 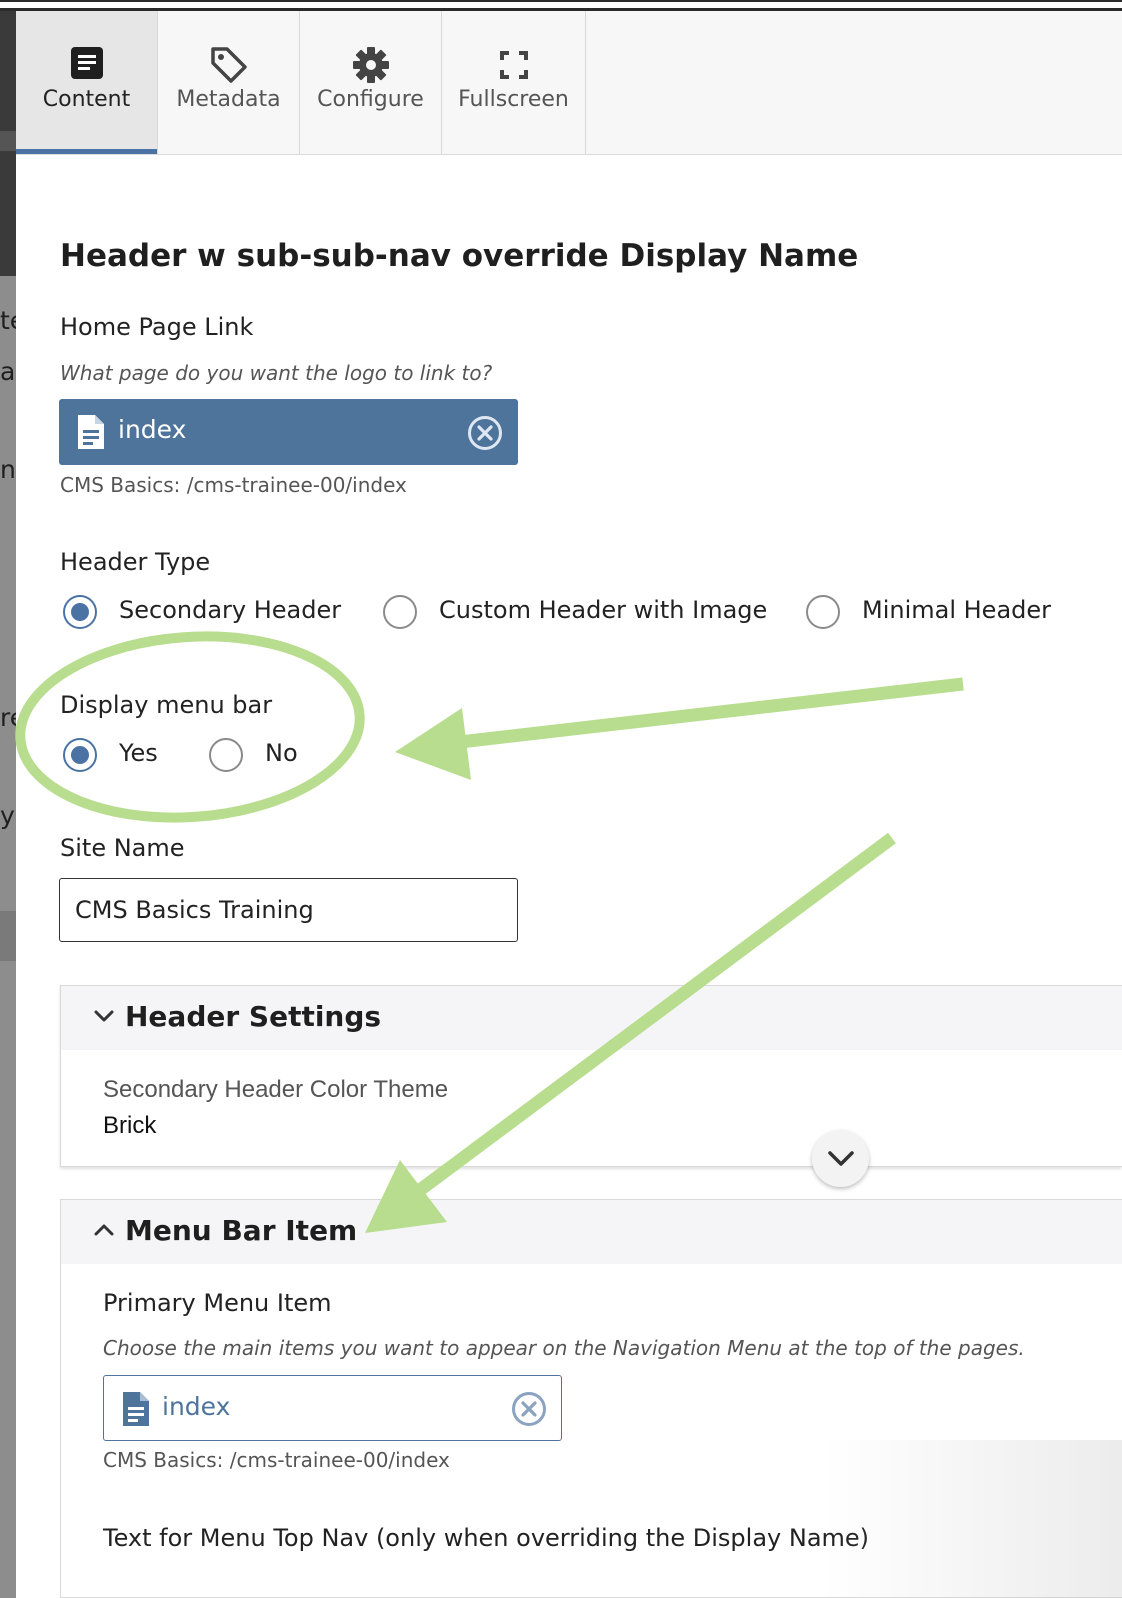 I want to click on menu-bar-item-toggle: Menu Bar Item, so click(x=591, y=1232).